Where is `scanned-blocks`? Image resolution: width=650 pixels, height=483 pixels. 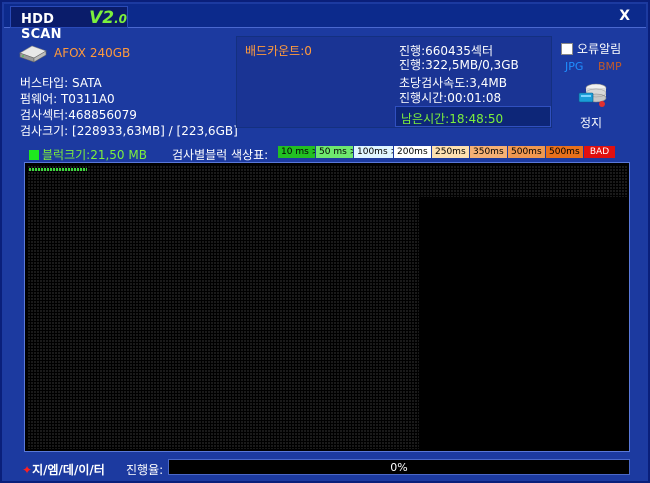 scanned-blocks is located at coordinates (58, 169).